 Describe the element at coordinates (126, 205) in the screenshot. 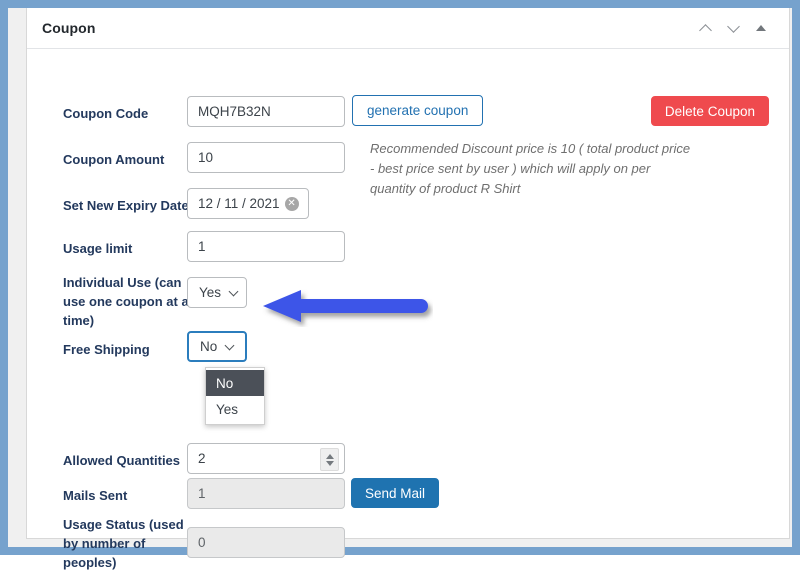

I see `expiry-date-label: Set New Expiry Date` at that location.